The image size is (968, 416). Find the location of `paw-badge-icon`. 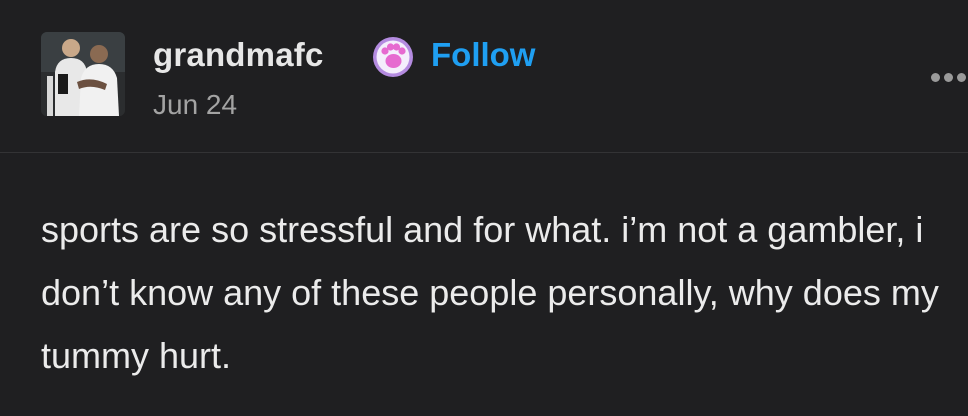

paw-badge-icon is located at coordinates (393, 57).